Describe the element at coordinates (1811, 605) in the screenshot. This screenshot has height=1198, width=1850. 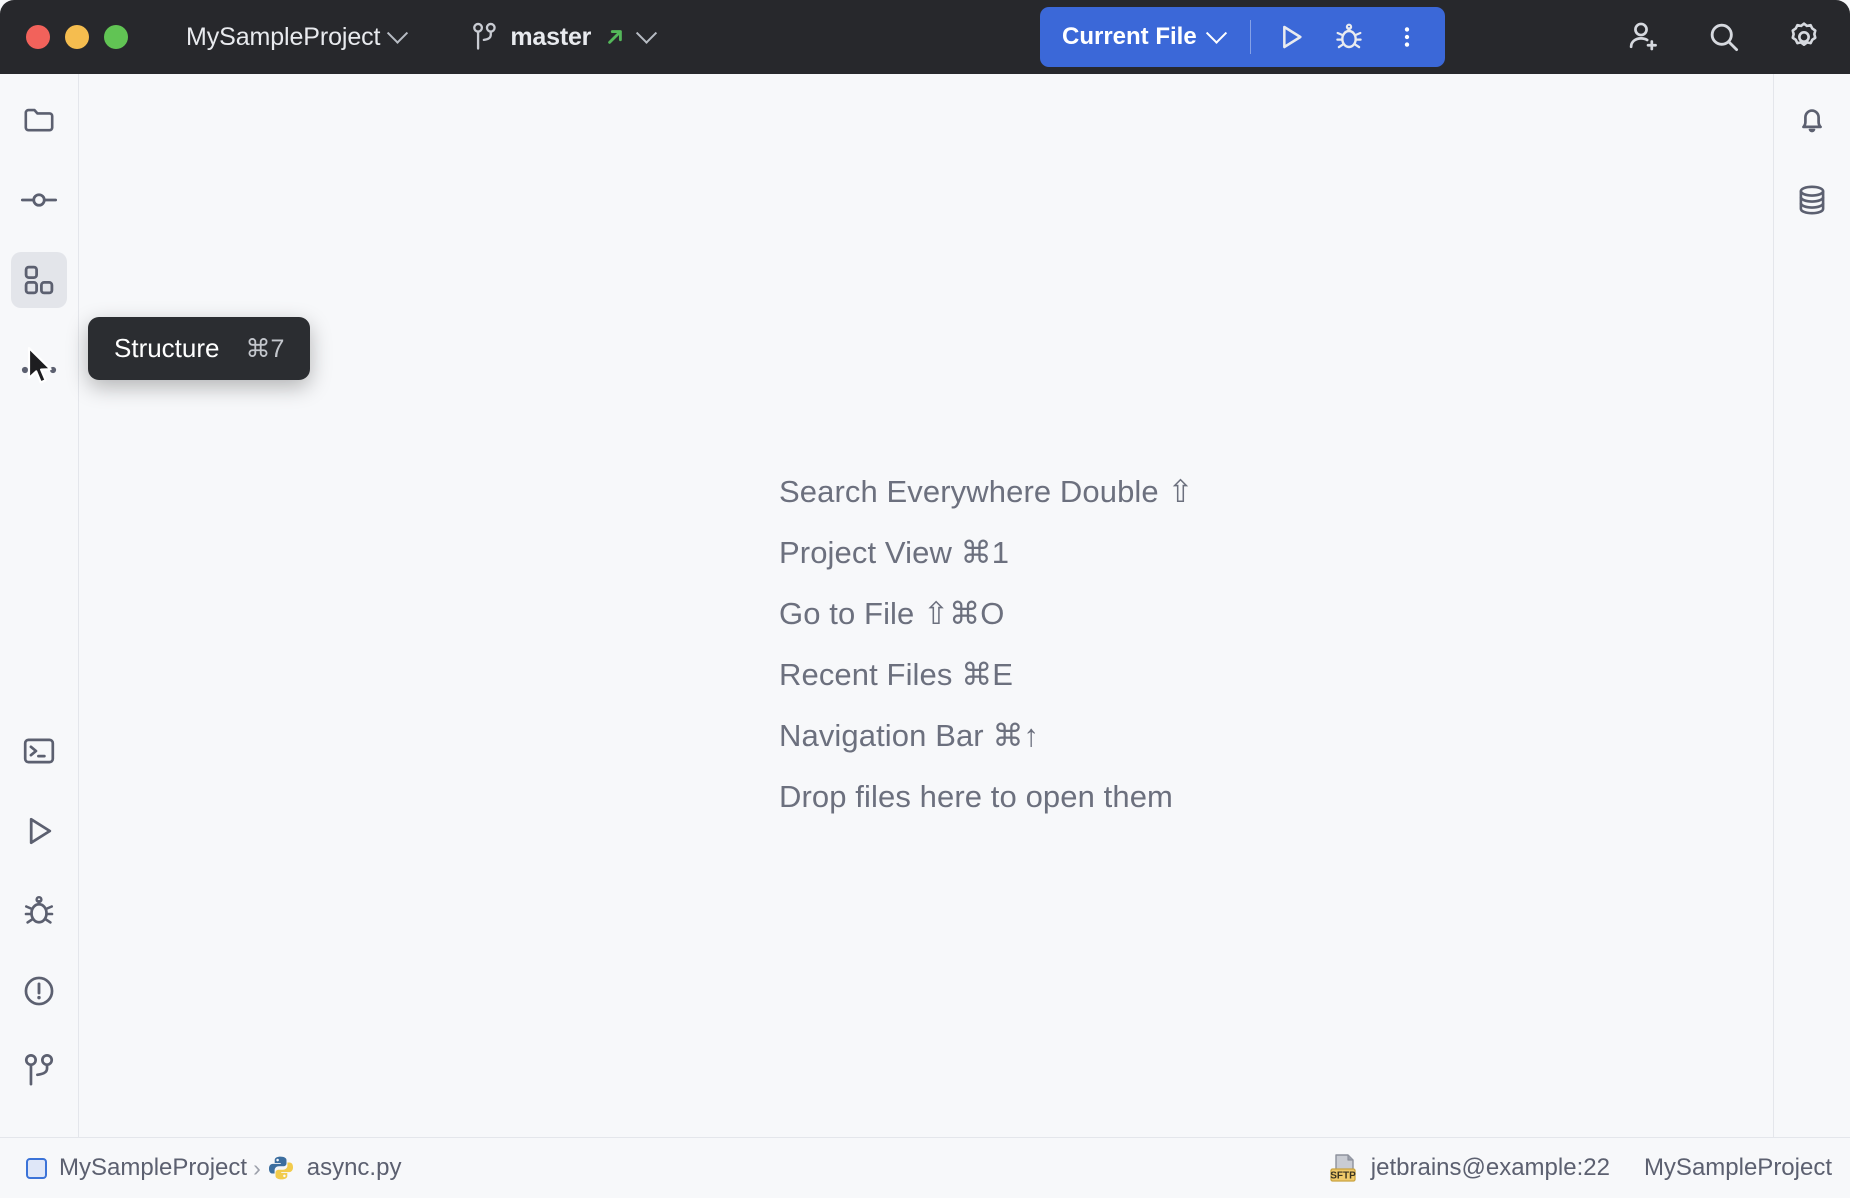
I see `right-tool-stripe` at that location.